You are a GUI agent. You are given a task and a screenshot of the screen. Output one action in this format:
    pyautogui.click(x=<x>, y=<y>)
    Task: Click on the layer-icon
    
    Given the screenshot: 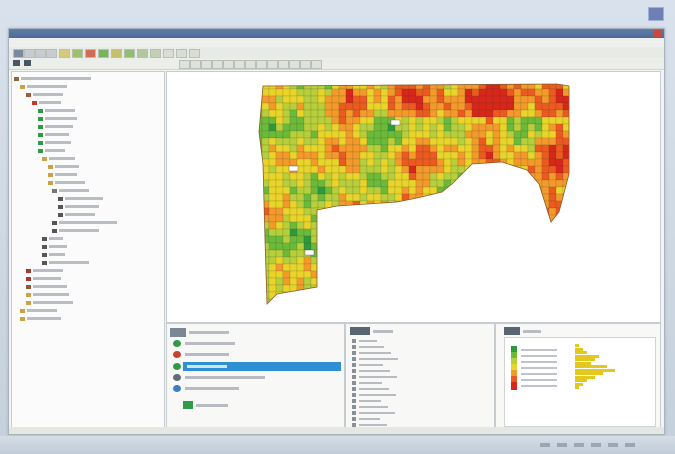 What is the action you would take?
    pyautogui.click(x=250, y=64)
    